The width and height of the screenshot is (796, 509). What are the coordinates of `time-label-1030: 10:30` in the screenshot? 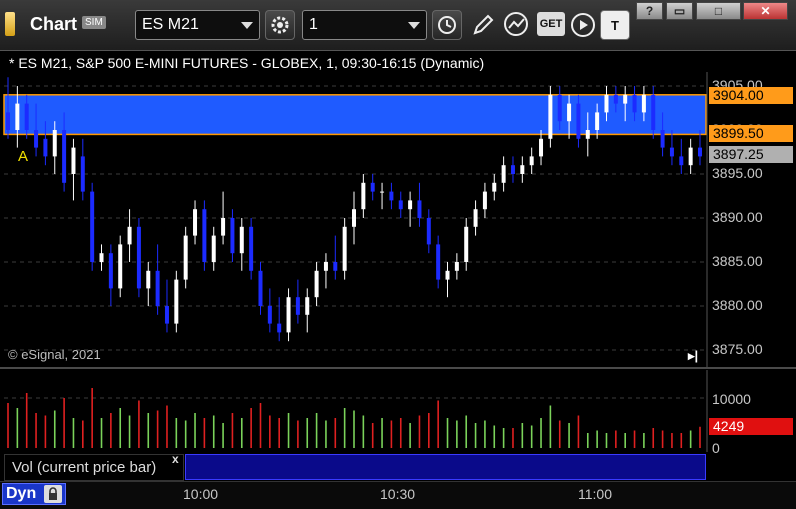 It's located at (398, 494).